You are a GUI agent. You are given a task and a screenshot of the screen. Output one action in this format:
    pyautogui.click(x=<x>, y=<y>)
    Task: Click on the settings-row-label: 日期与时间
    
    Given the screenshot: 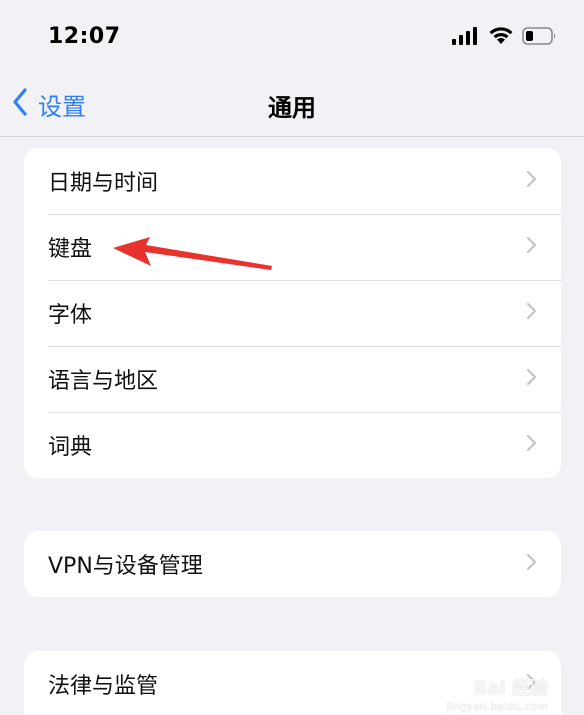 What is the action you would take?
    pyautogui.click(x=103, y=183)
    